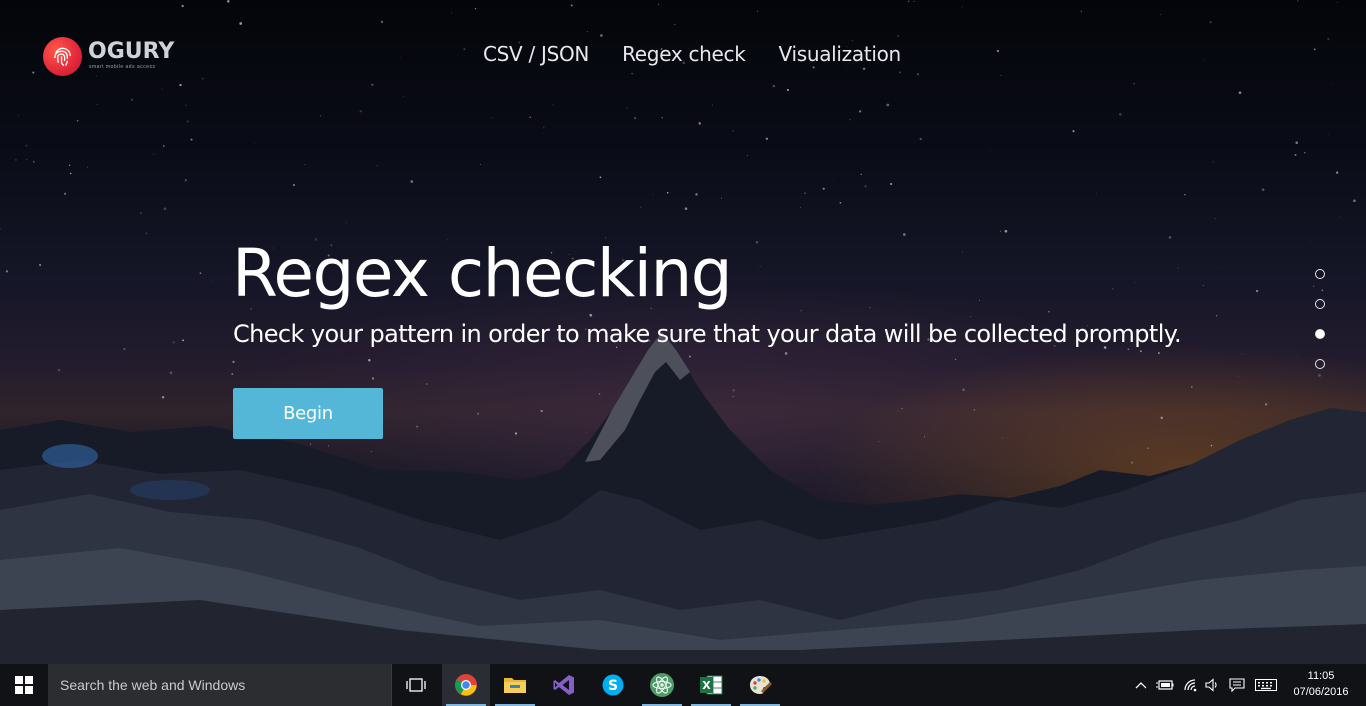 The image size is (1366, 706). What do you see at coordinates (1321, 692) in the screenshot?
I see `clock-date: 07/06/2016` at bounding box center [1321, 692].